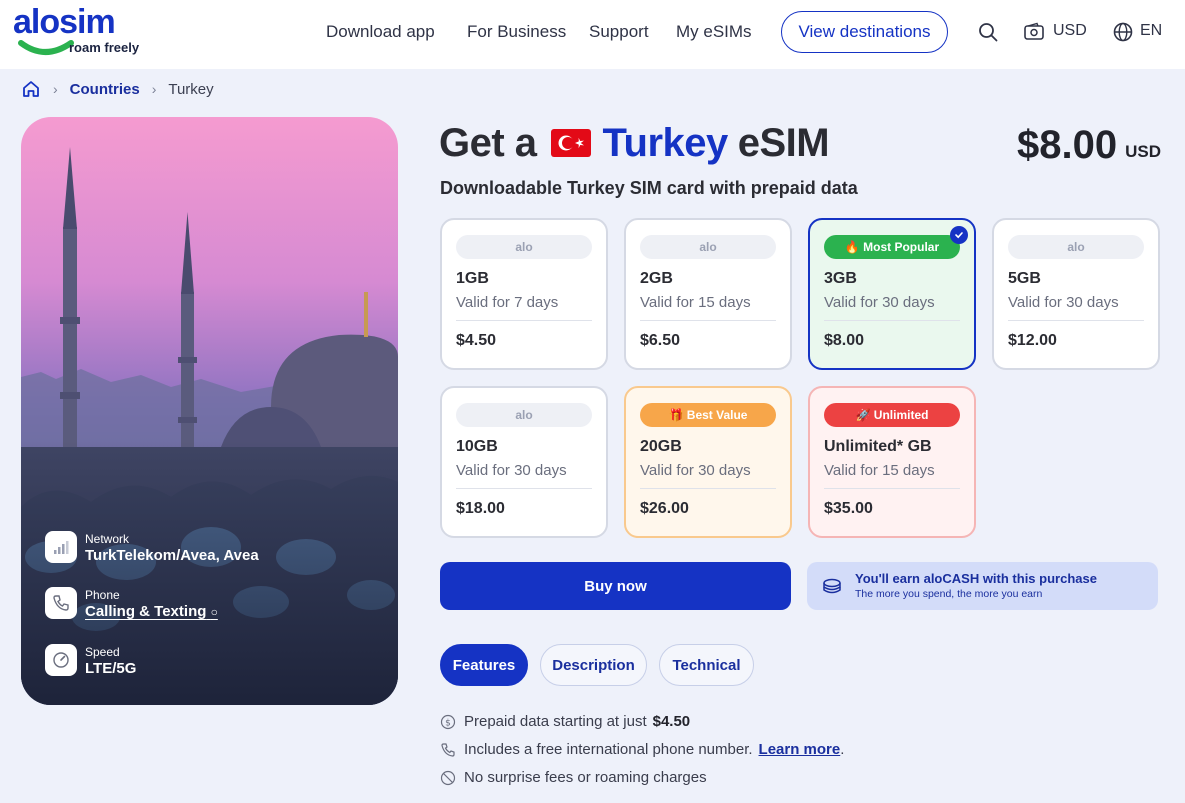 The width and height of the screenshot is (1185, 803). What do you see at coordinates (665, 142) in the screenshot?
I see `title-country: Turkey` at bounding box center [665, 142].